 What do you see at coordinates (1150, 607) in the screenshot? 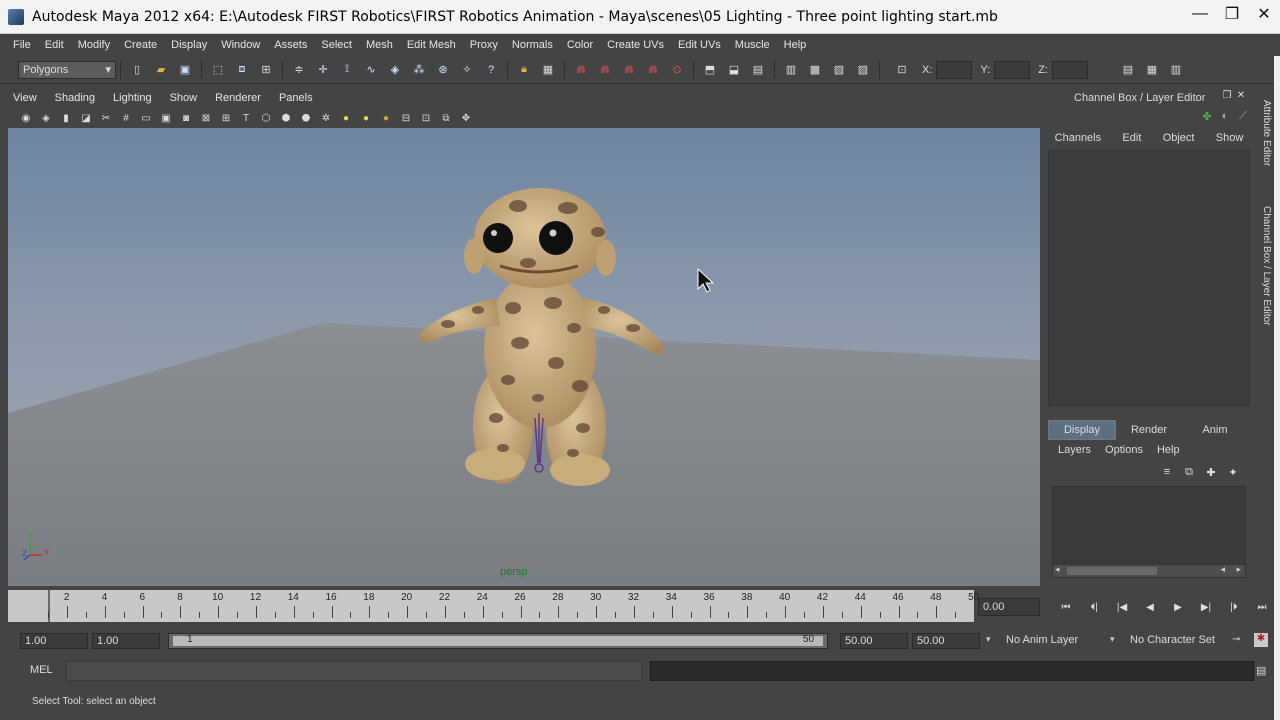
I see `play-backwards-button: ◀` at bounding box center [1150, 607].